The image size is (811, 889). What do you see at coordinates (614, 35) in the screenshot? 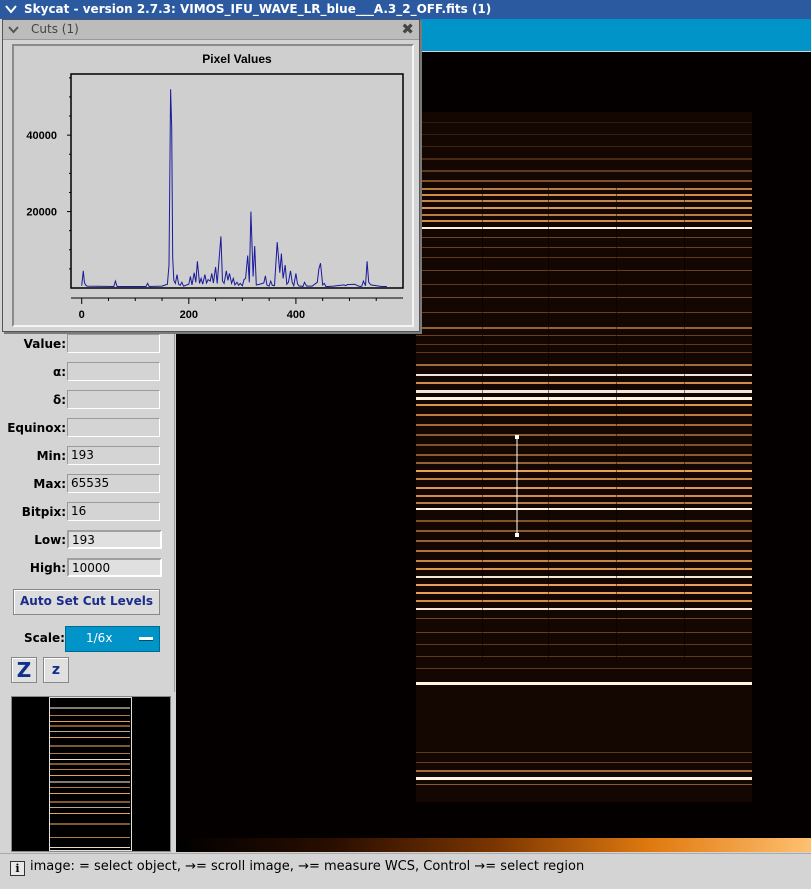
I see `image-toolbar-area` at bounding box center [614, 35].